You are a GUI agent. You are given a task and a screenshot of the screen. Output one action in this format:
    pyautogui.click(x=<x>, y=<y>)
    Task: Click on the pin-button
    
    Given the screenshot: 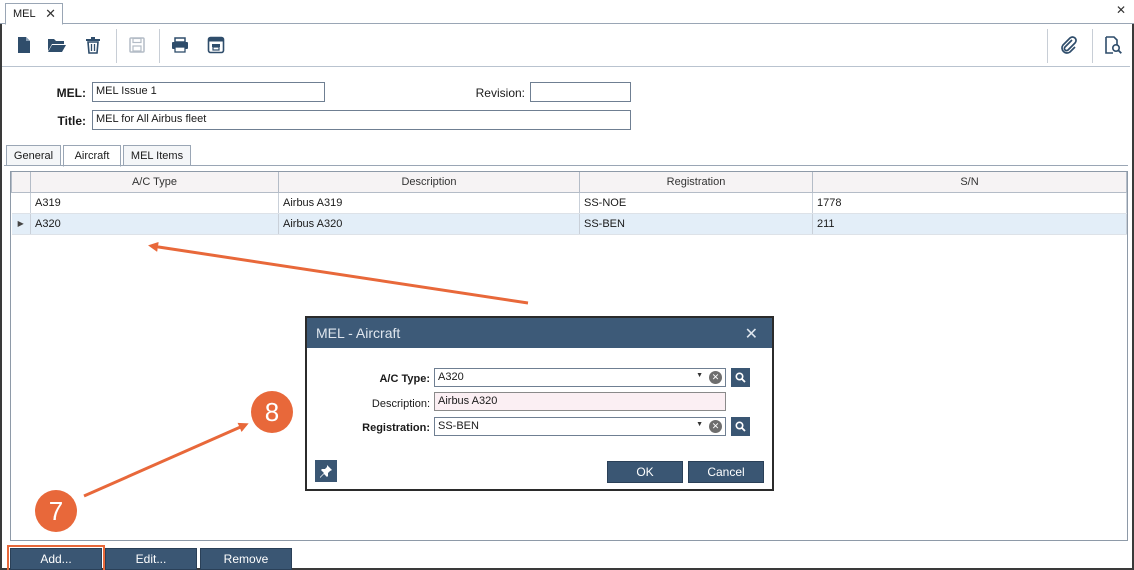 What is the action you would take?
    pyautogui.click(x=326, y=471)
    